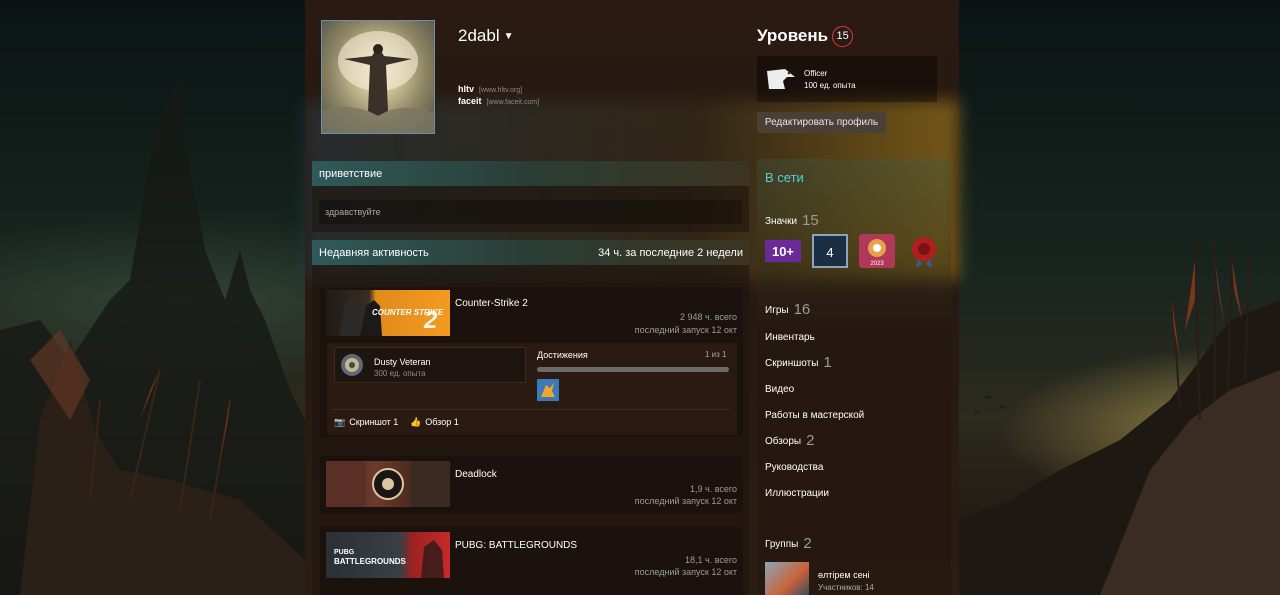 The width and height of the screenshot is (1280, 595). What do you see at coordinates (844, 575) in the screenshot?
I see `group-name: өлтірем сені` at bounding box center [844, 575].